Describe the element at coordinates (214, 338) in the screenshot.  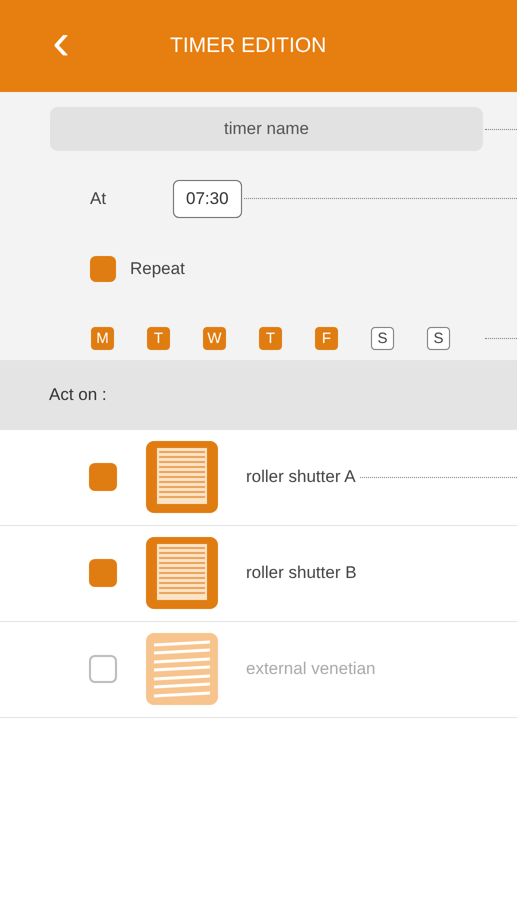
I see `day-toggle: W` at that location.